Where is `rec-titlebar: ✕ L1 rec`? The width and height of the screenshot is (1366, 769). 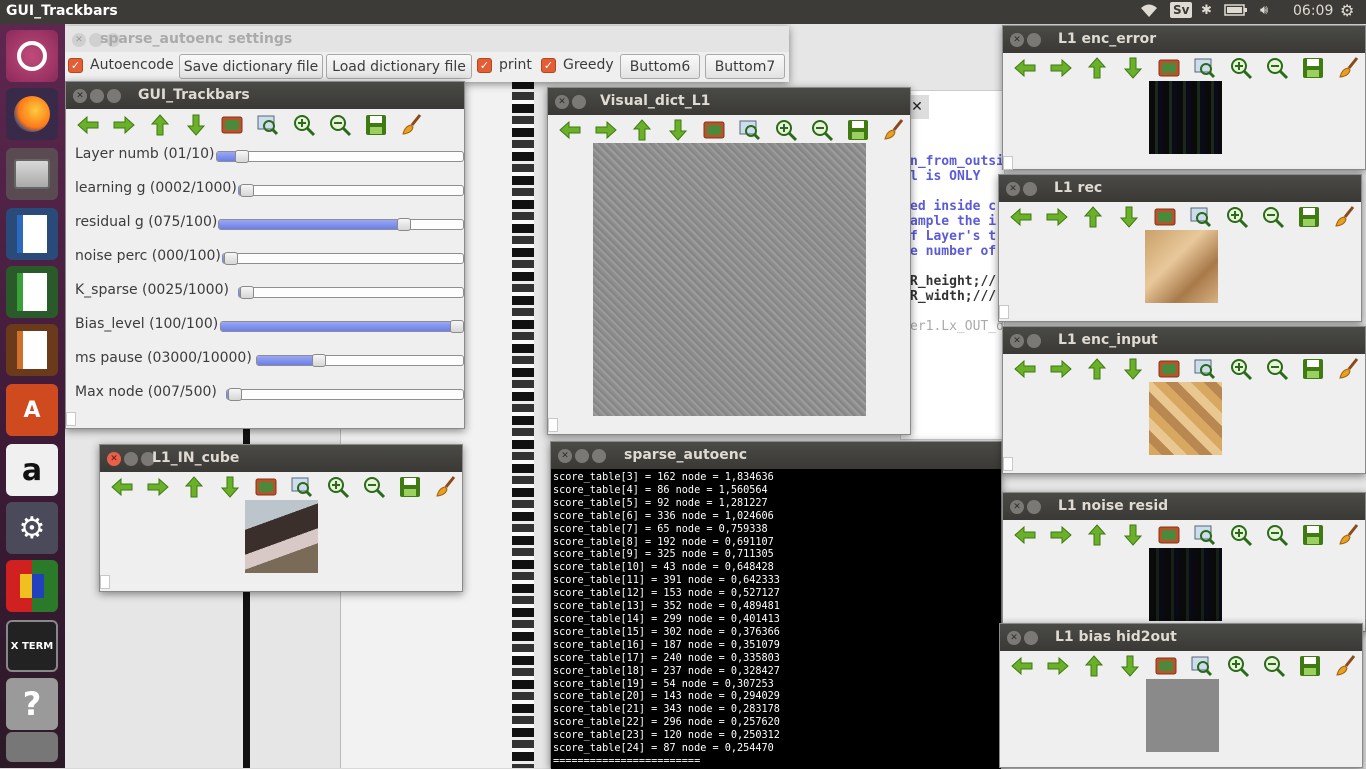
rec-titlebar: ✕ L1 rec is located at coordinates (1180, 188).